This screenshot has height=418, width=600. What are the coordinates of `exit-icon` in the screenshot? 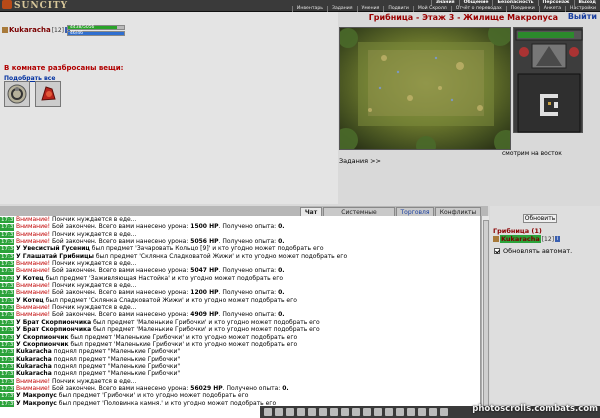 It's located at (400, 412).